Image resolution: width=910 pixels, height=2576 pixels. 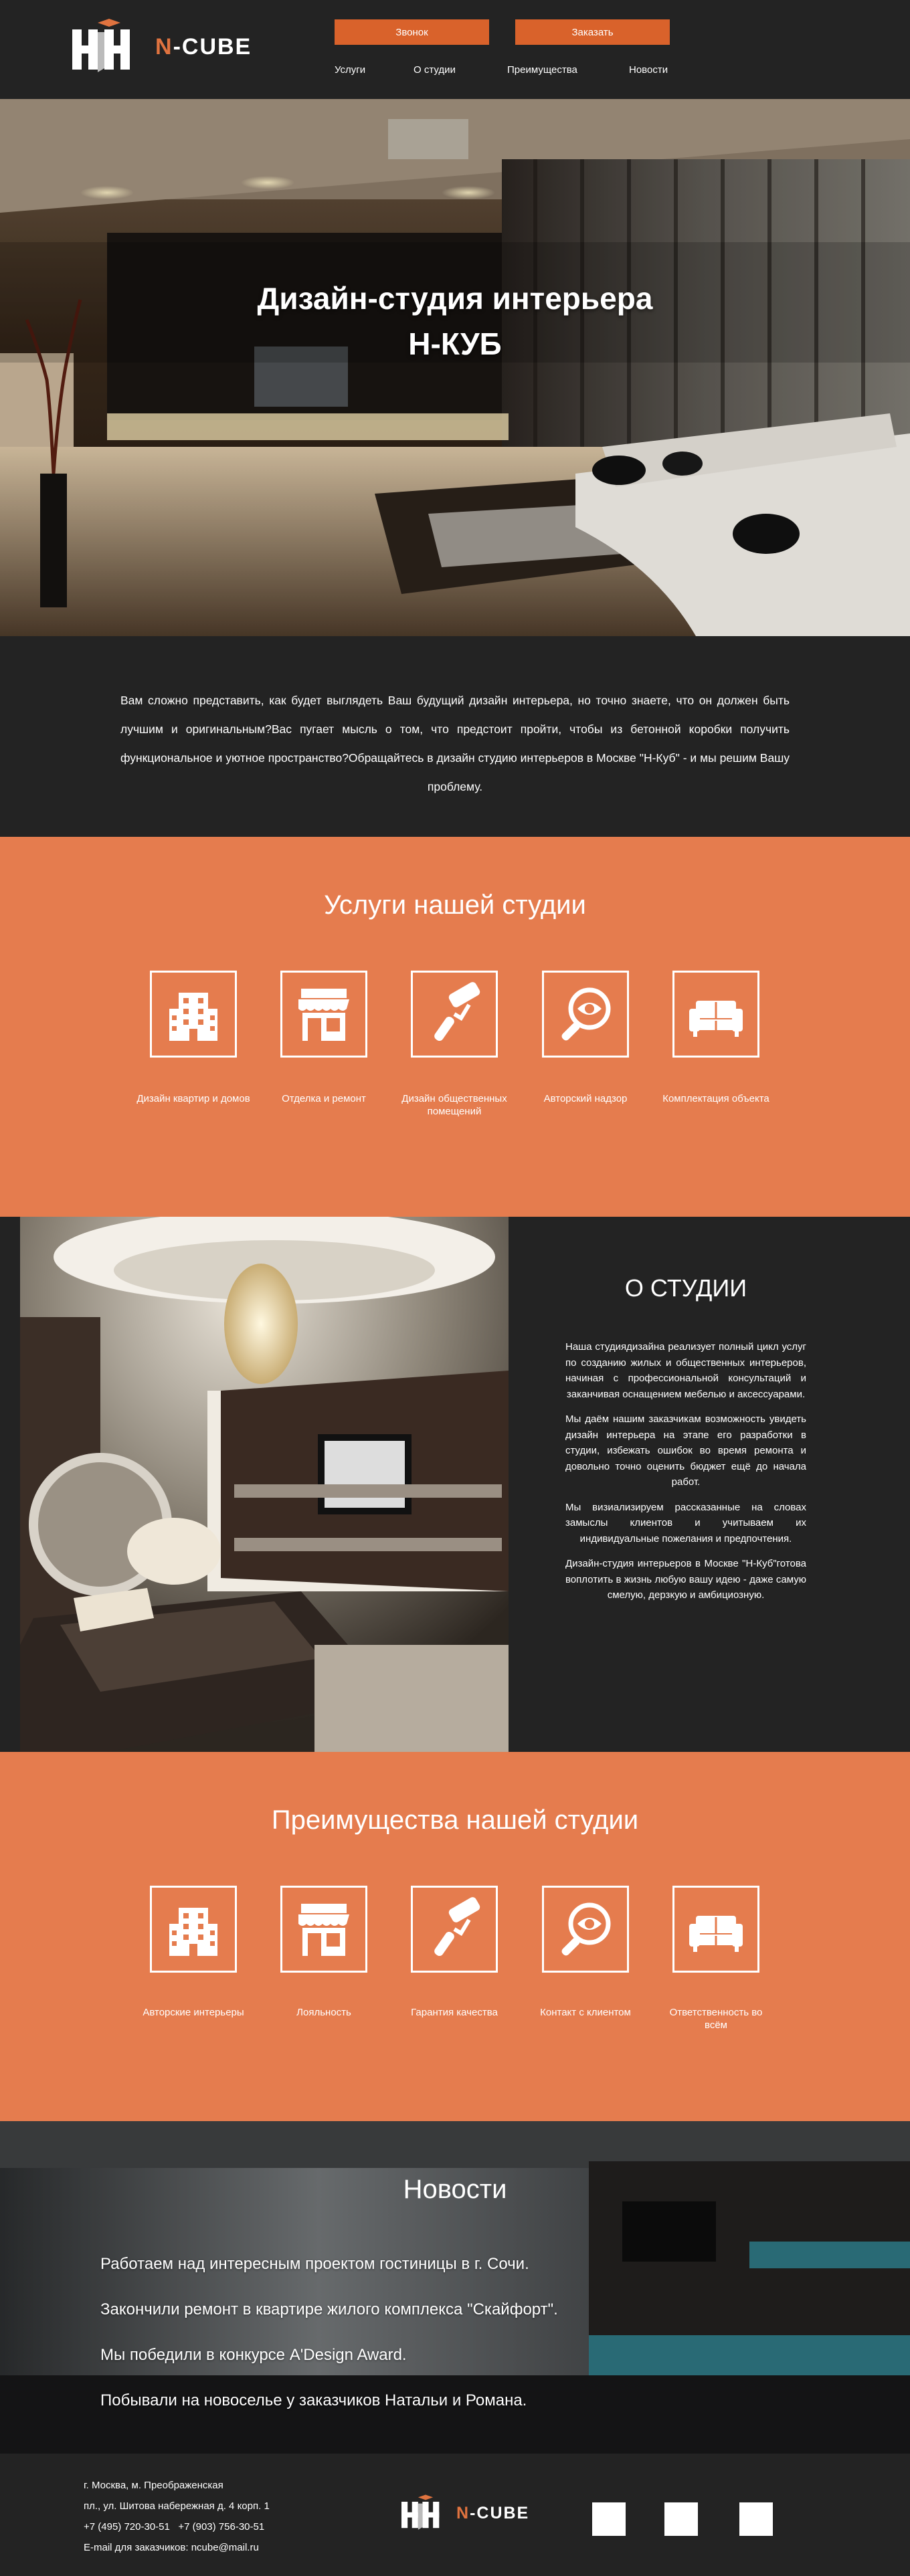 I want to click on about-title: О СТУДИИ, so click(x=685, y=1288).